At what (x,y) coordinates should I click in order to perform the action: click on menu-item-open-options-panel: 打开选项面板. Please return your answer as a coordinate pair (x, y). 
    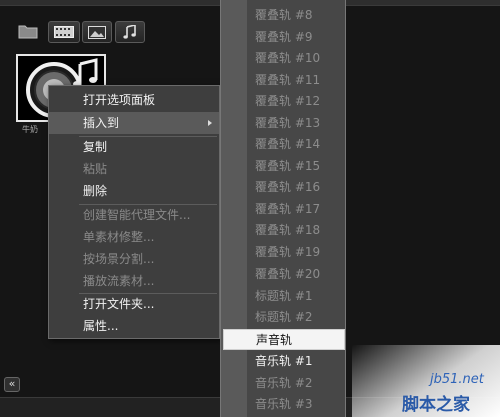
    Looking at the image, I should click on (134, 100).